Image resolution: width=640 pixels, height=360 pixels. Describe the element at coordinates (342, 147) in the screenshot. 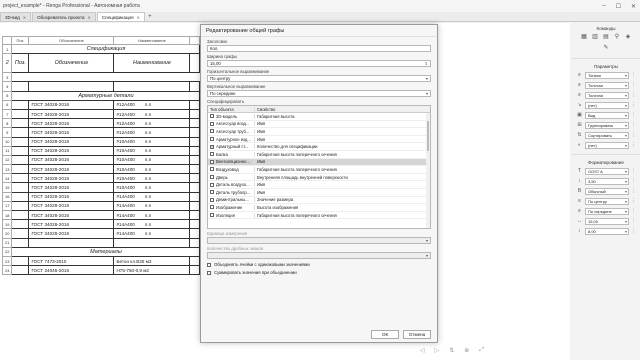

I see `property-value: Количество для спецификации` at that location.